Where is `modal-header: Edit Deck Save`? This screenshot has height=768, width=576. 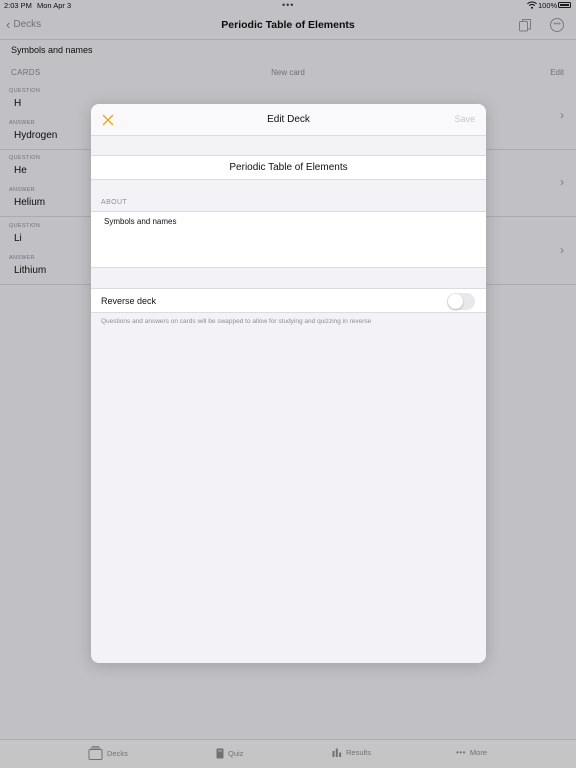
modal-header: Edit Deck Save is located at coordinates (288, 120).